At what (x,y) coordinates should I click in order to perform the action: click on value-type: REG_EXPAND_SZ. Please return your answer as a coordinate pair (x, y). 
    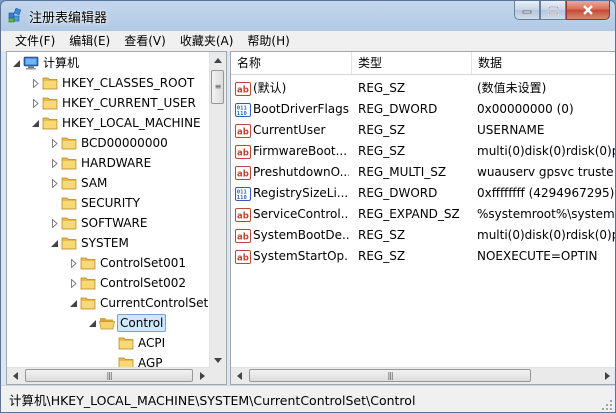
    Looking at the image, I should click on (409, 214).